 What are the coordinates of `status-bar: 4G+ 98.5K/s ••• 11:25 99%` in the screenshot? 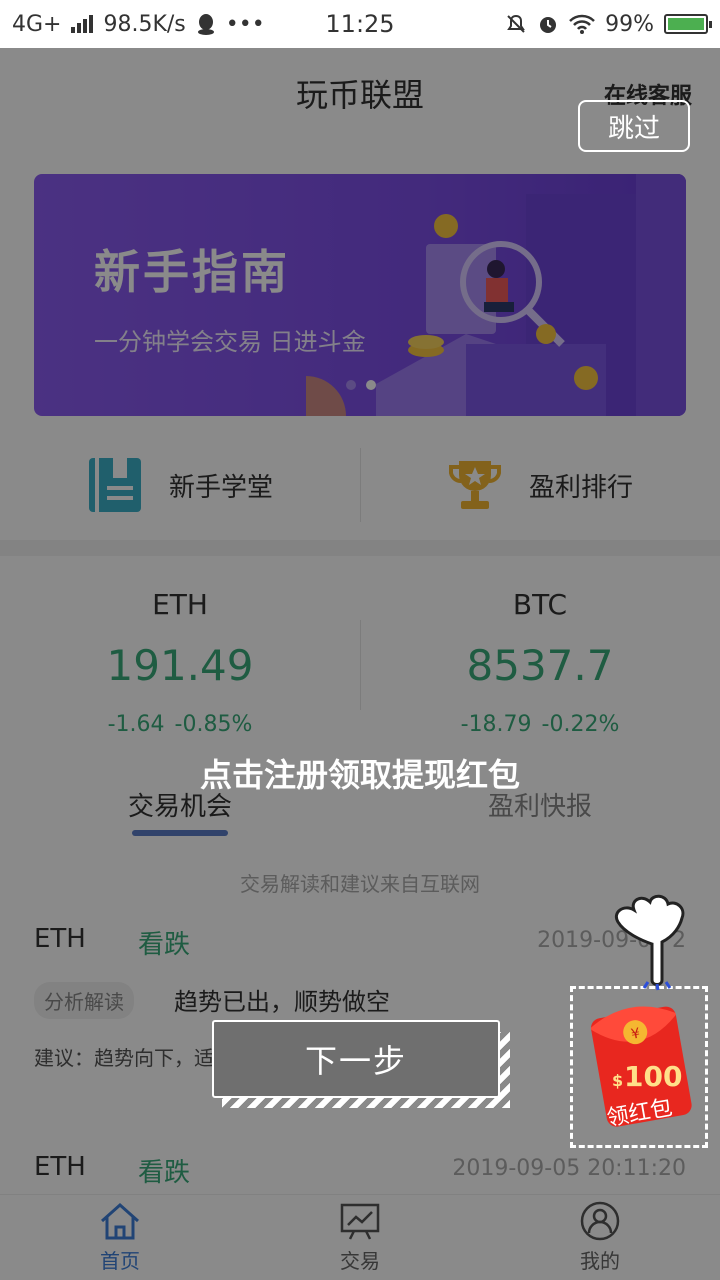 It's located at (360, 24).